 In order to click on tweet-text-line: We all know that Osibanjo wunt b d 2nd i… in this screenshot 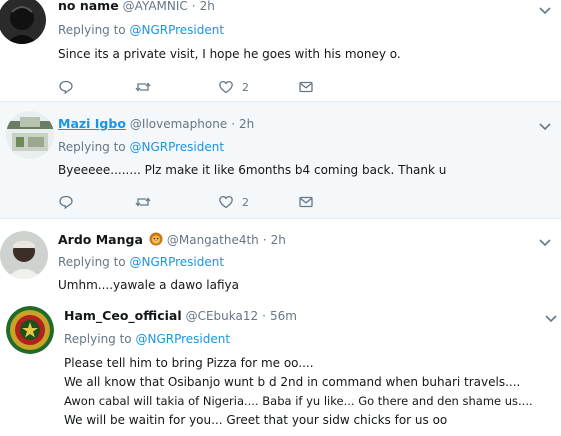, I will do `click(292, 382)`.